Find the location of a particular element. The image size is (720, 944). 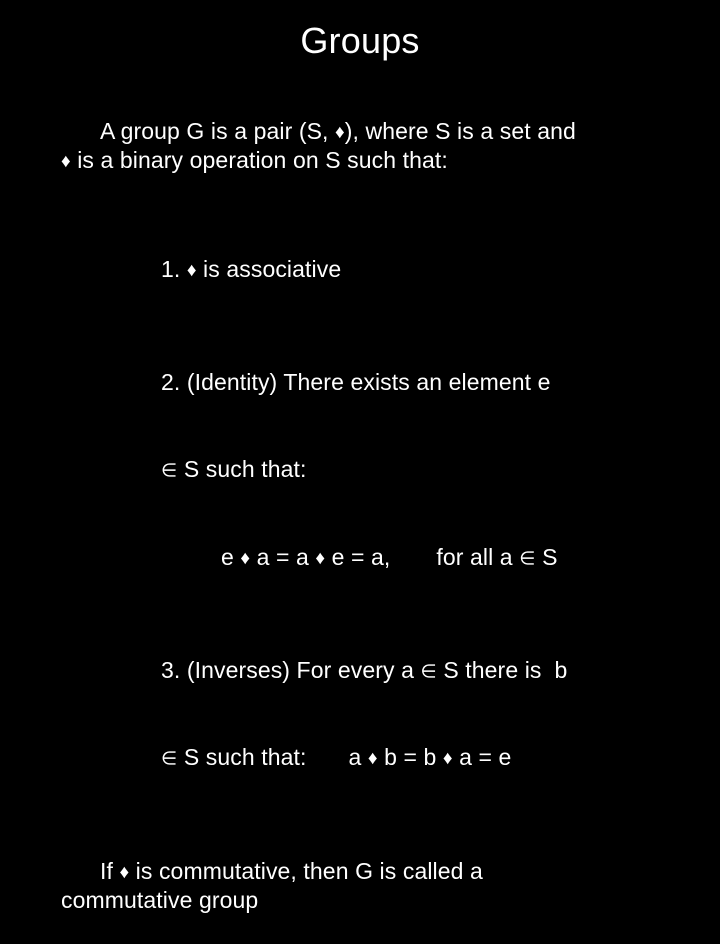

inverse-eq-mid-b: a = e is located at coordinates (482, 757).